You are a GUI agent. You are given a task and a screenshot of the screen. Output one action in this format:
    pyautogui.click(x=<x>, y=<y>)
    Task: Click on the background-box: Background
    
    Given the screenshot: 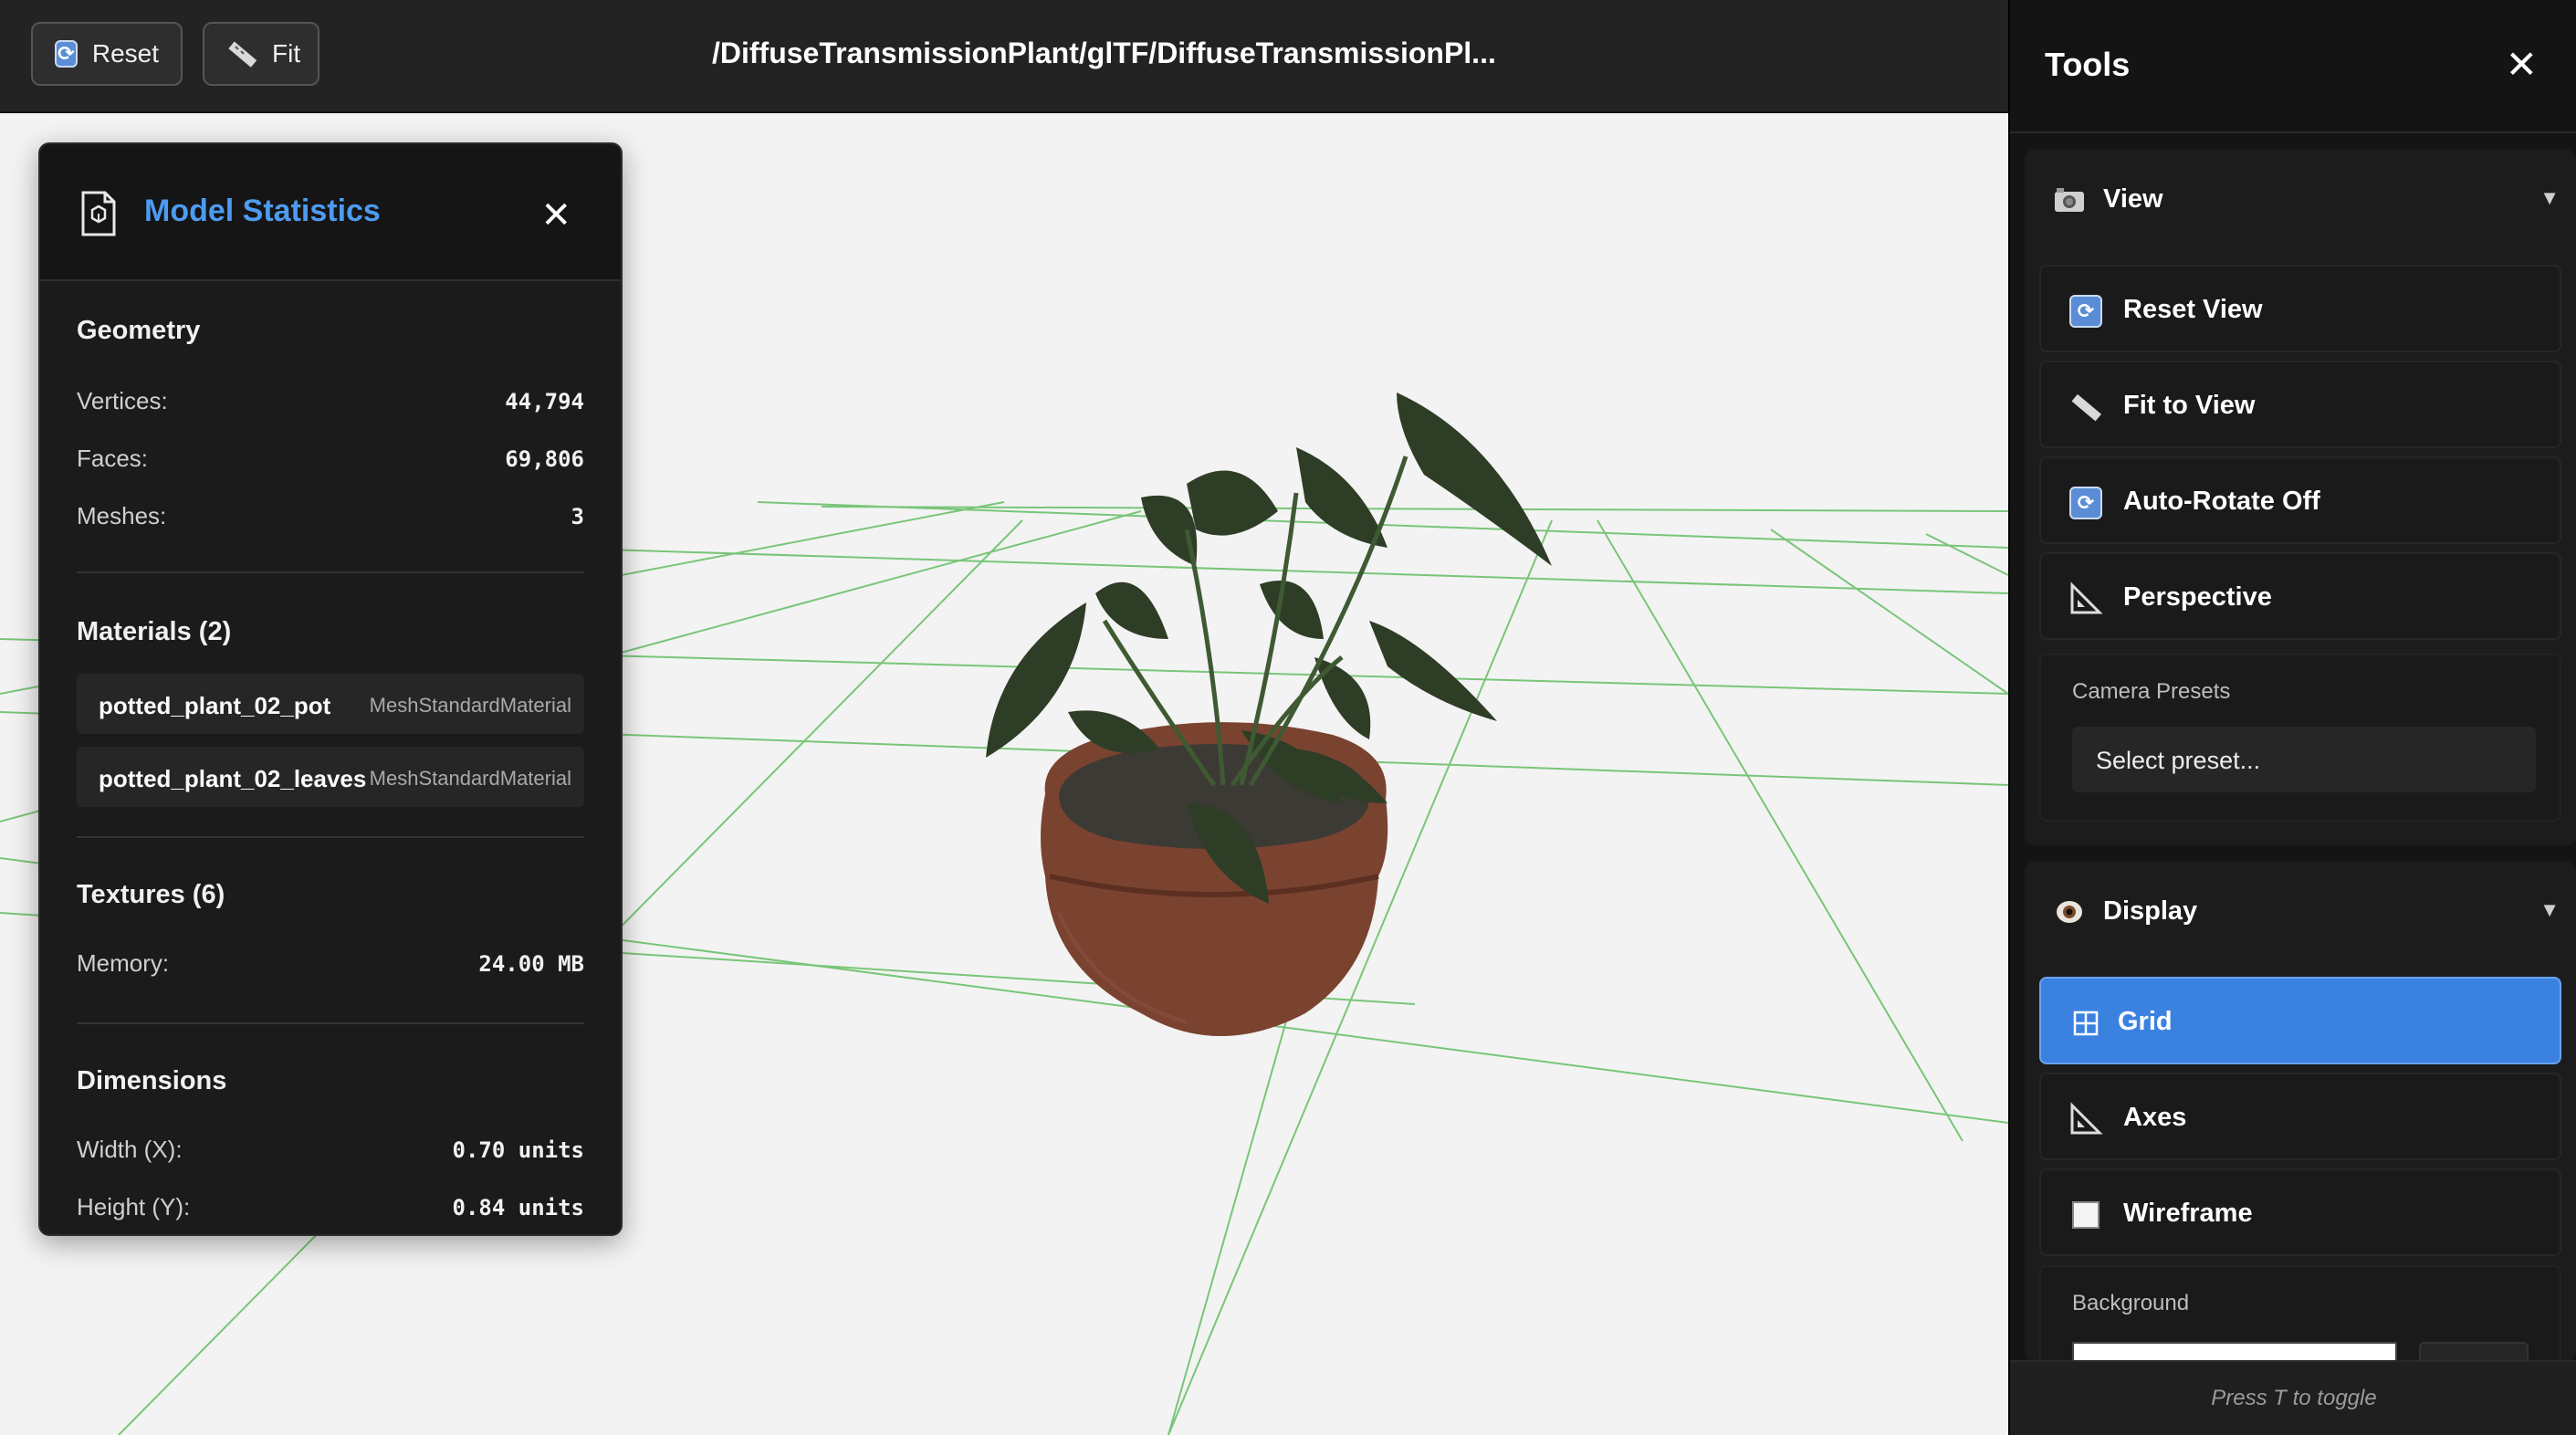 What is the action you would take?
    pyautogui.click(x=2300, y=1313)
    